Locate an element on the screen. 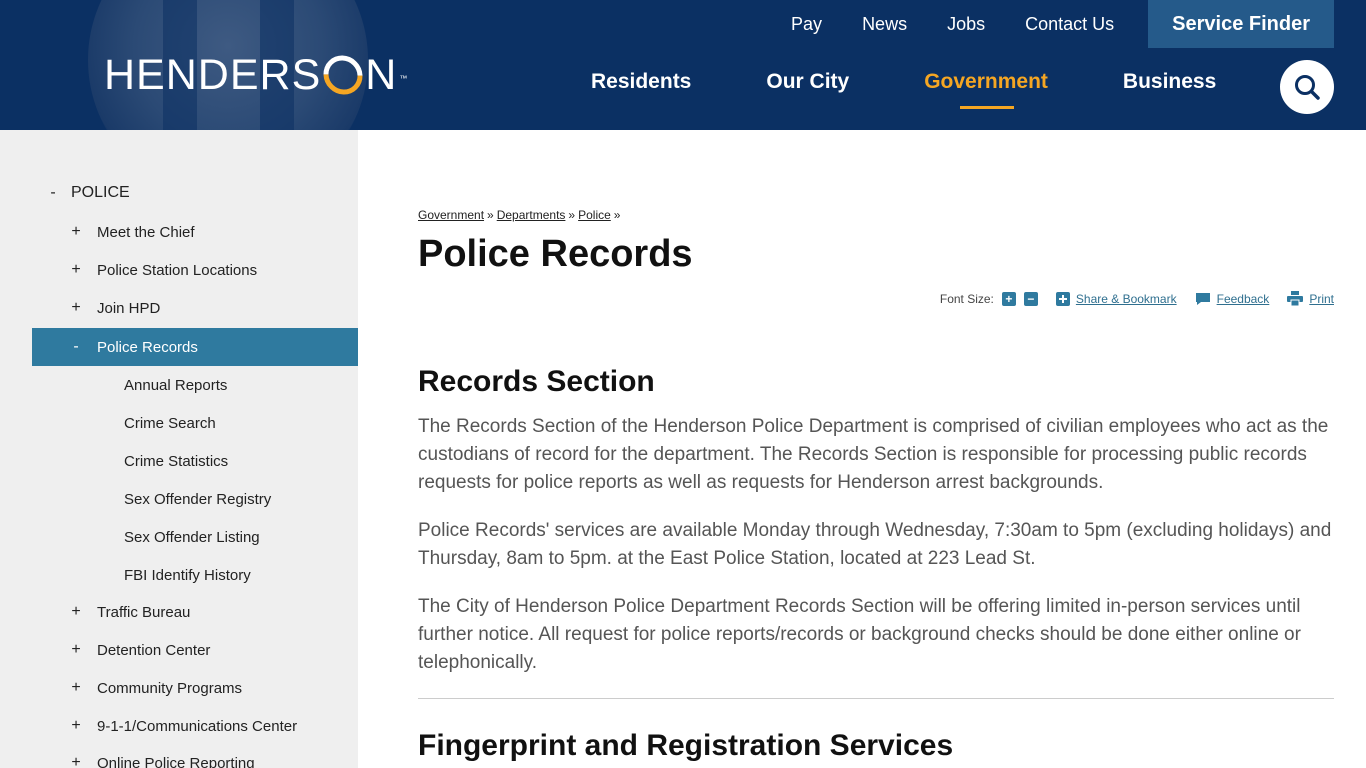 The height and width of the screenshot is (768, 1366). sidebar-item-label: Online Police Reporting is located at coordinates (176, 761).